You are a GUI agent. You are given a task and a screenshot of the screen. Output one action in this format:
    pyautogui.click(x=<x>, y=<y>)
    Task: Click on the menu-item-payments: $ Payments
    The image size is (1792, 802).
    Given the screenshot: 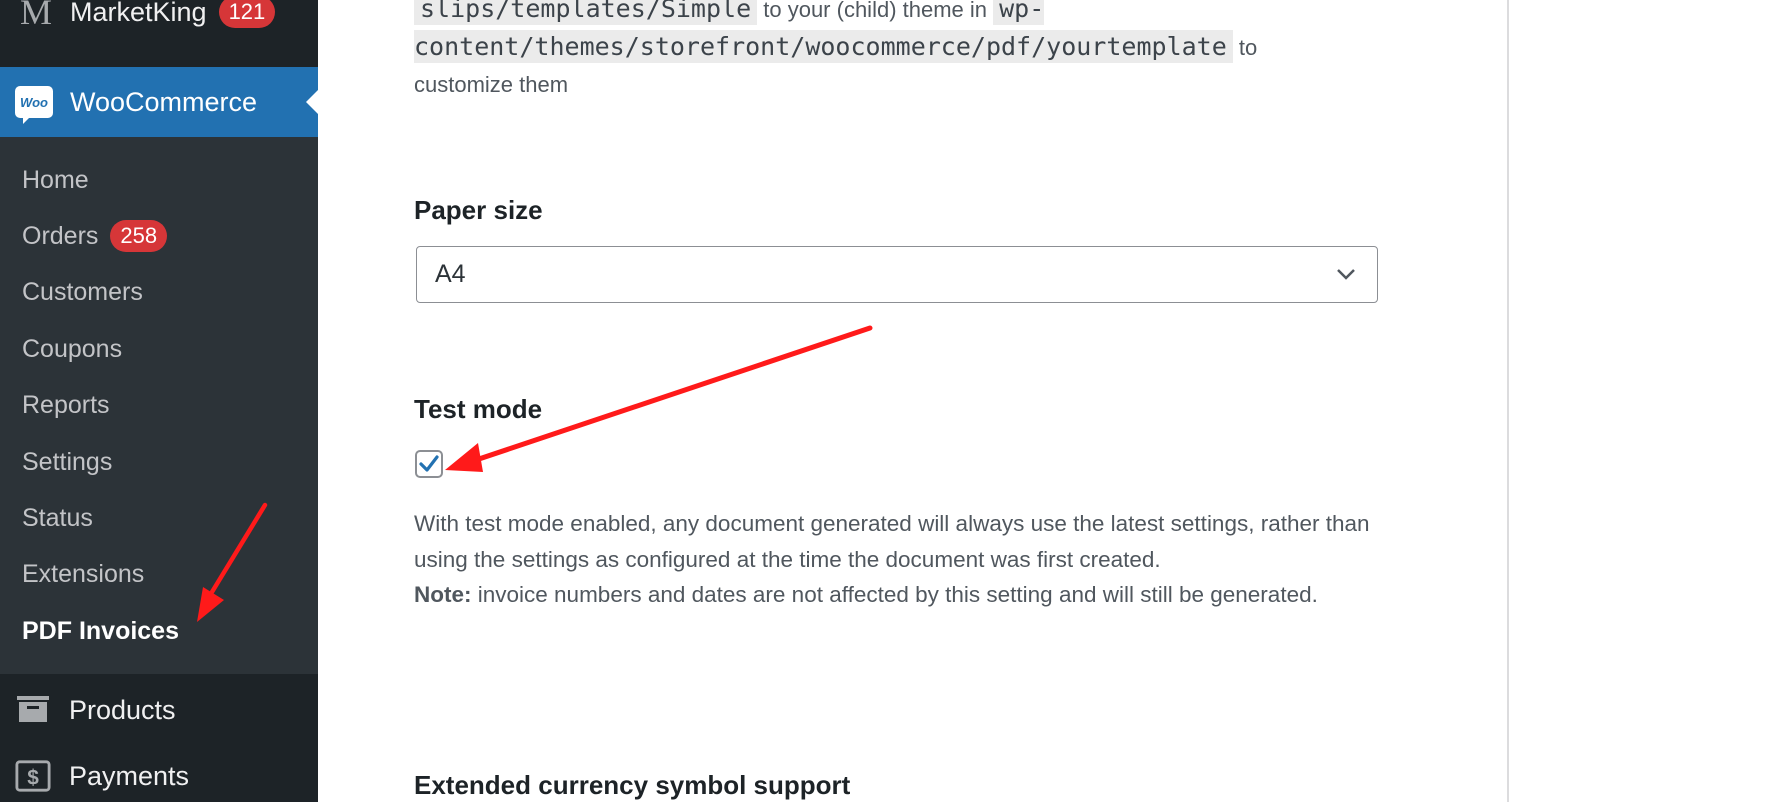 What is the action you would take?
    pyautogui.click(x=159, y=776)
    